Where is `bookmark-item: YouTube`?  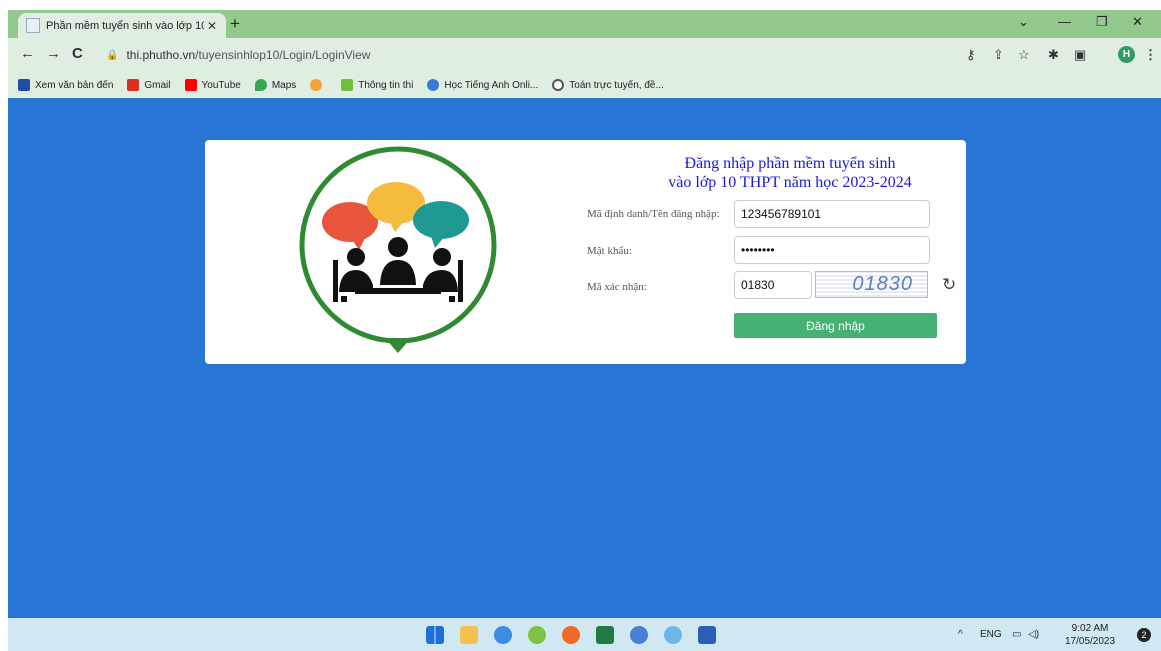 bookmark-item: YouTube is located at coordinates (212, 85).